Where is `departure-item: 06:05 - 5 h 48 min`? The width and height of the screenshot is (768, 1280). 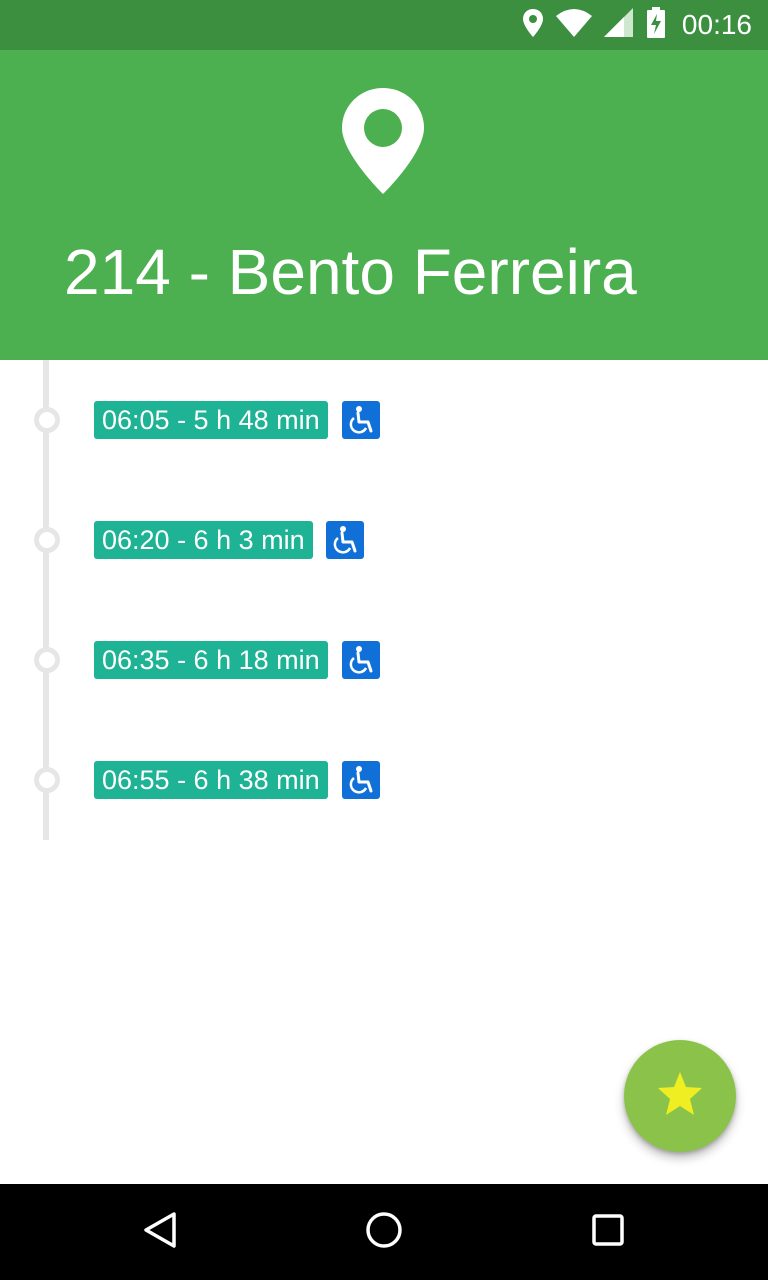
departure-item: 06:05 - 5 h 48 min is located at coordinates (384, 421).